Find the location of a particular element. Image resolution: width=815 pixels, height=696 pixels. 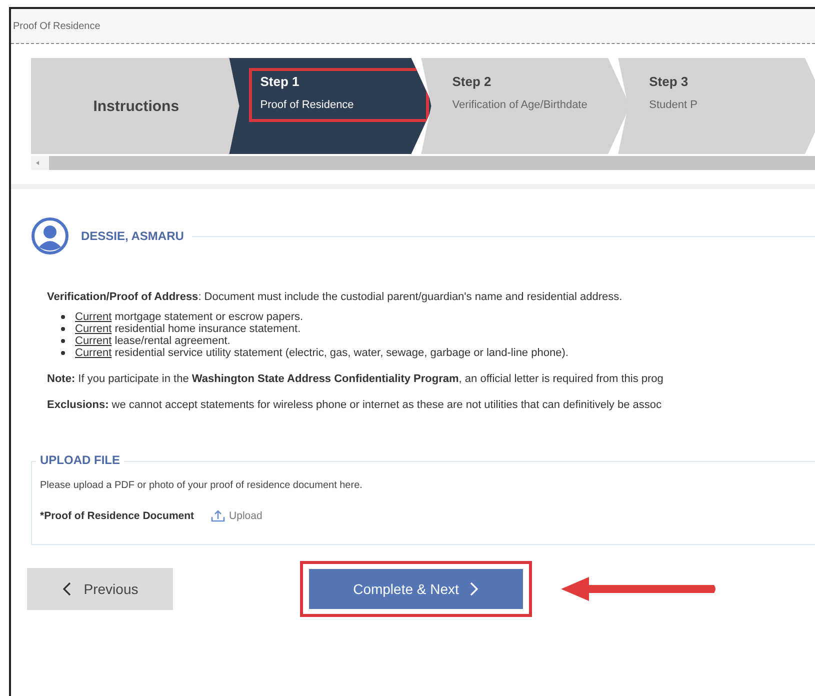

step-label: Proof of Residence is located at coordinates (307, 105).